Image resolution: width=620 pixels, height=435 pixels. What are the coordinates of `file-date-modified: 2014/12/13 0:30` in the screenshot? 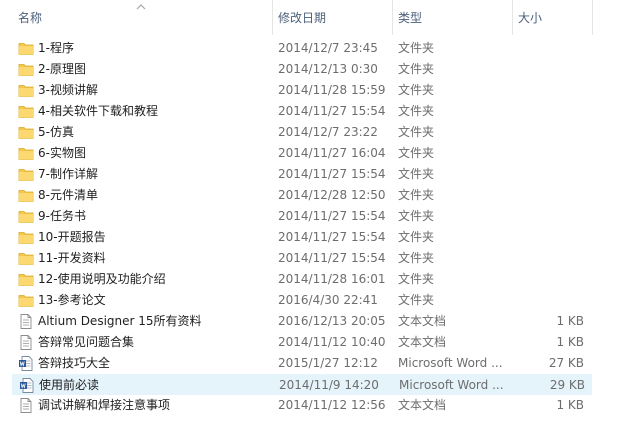 It's located at (328, 69).